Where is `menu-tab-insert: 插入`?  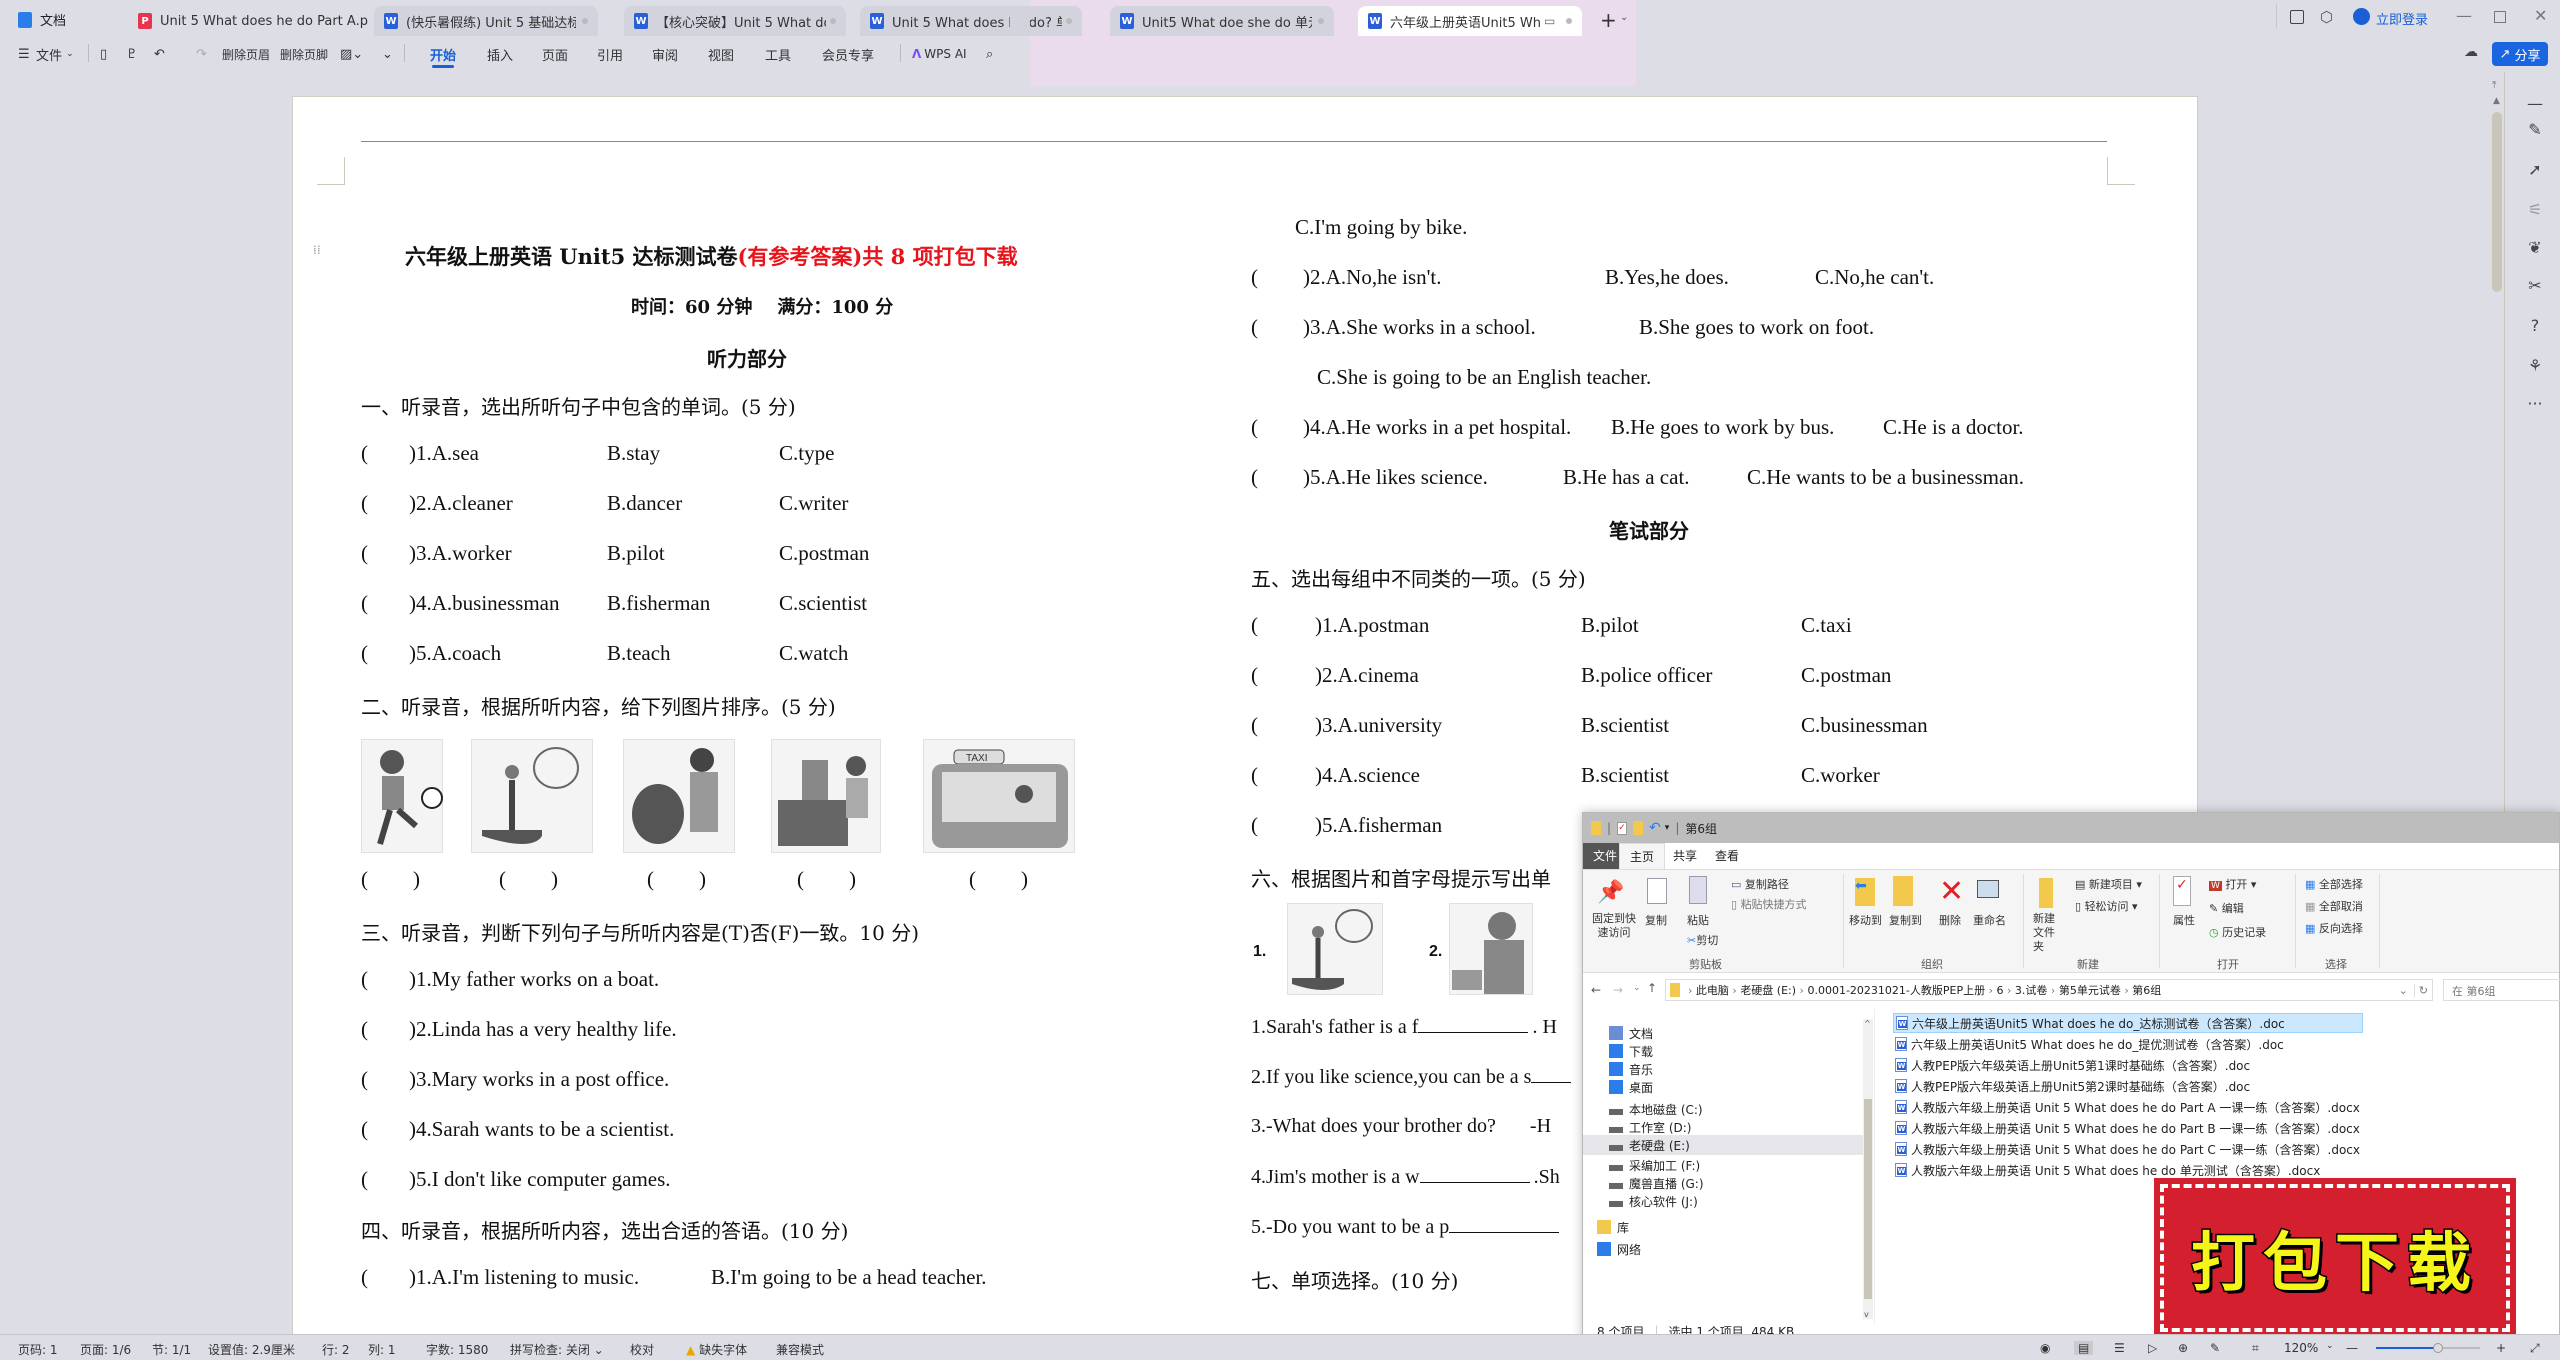 menu-tab-insert: 插入 is located at coordinates (500, 54).